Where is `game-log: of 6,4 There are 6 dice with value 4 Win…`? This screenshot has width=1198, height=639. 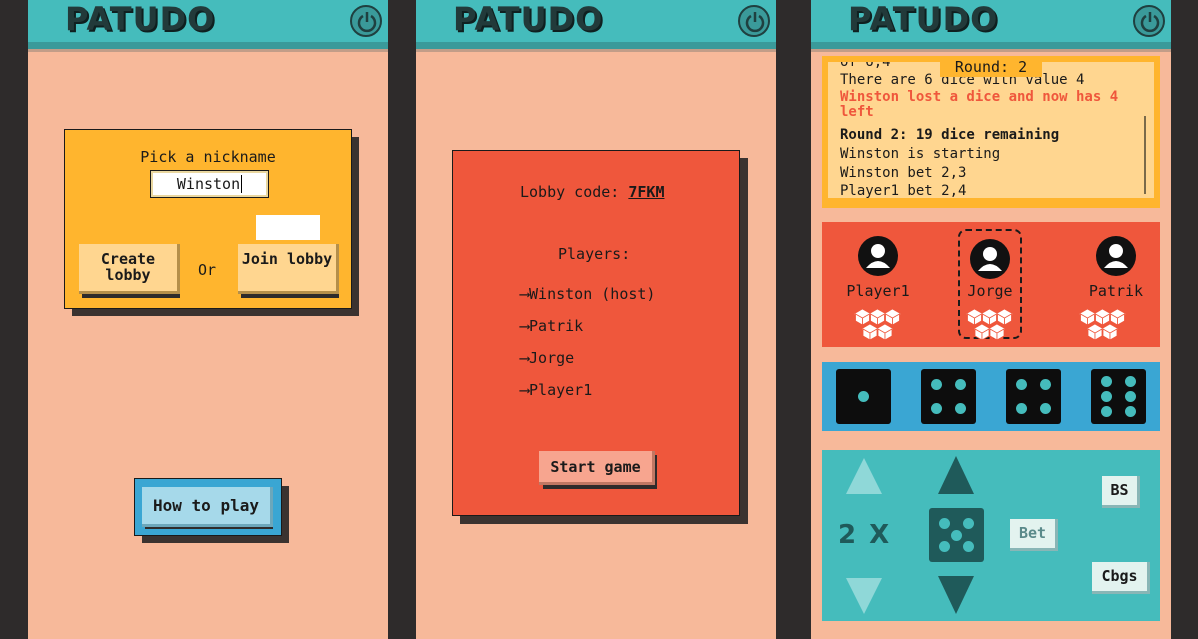 game-log: of 6,4 There are 6 dice with value 4 Win… is located at coordinates (991, 130).